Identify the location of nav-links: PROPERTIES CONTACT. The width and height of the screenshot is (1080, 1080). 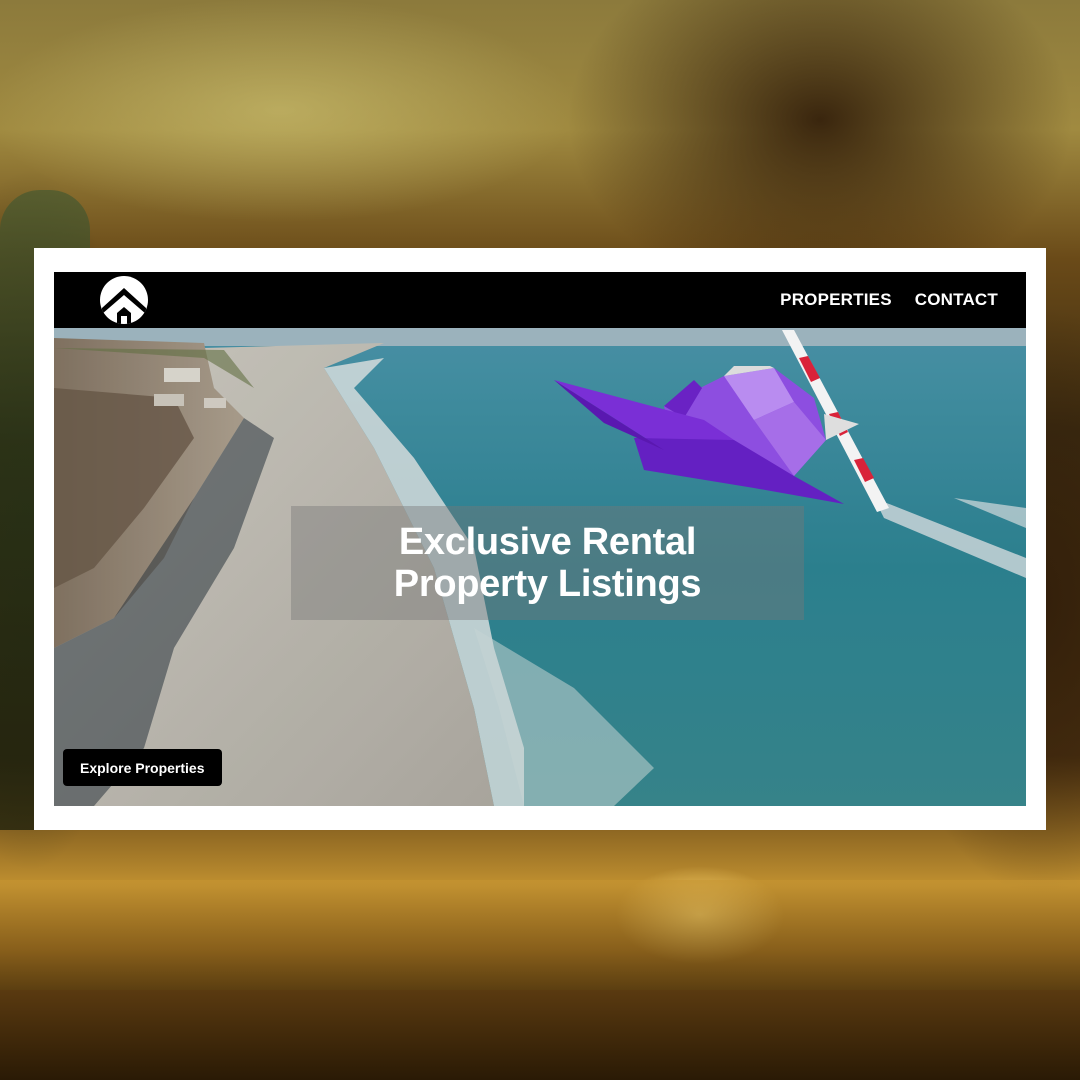
(889, 300).